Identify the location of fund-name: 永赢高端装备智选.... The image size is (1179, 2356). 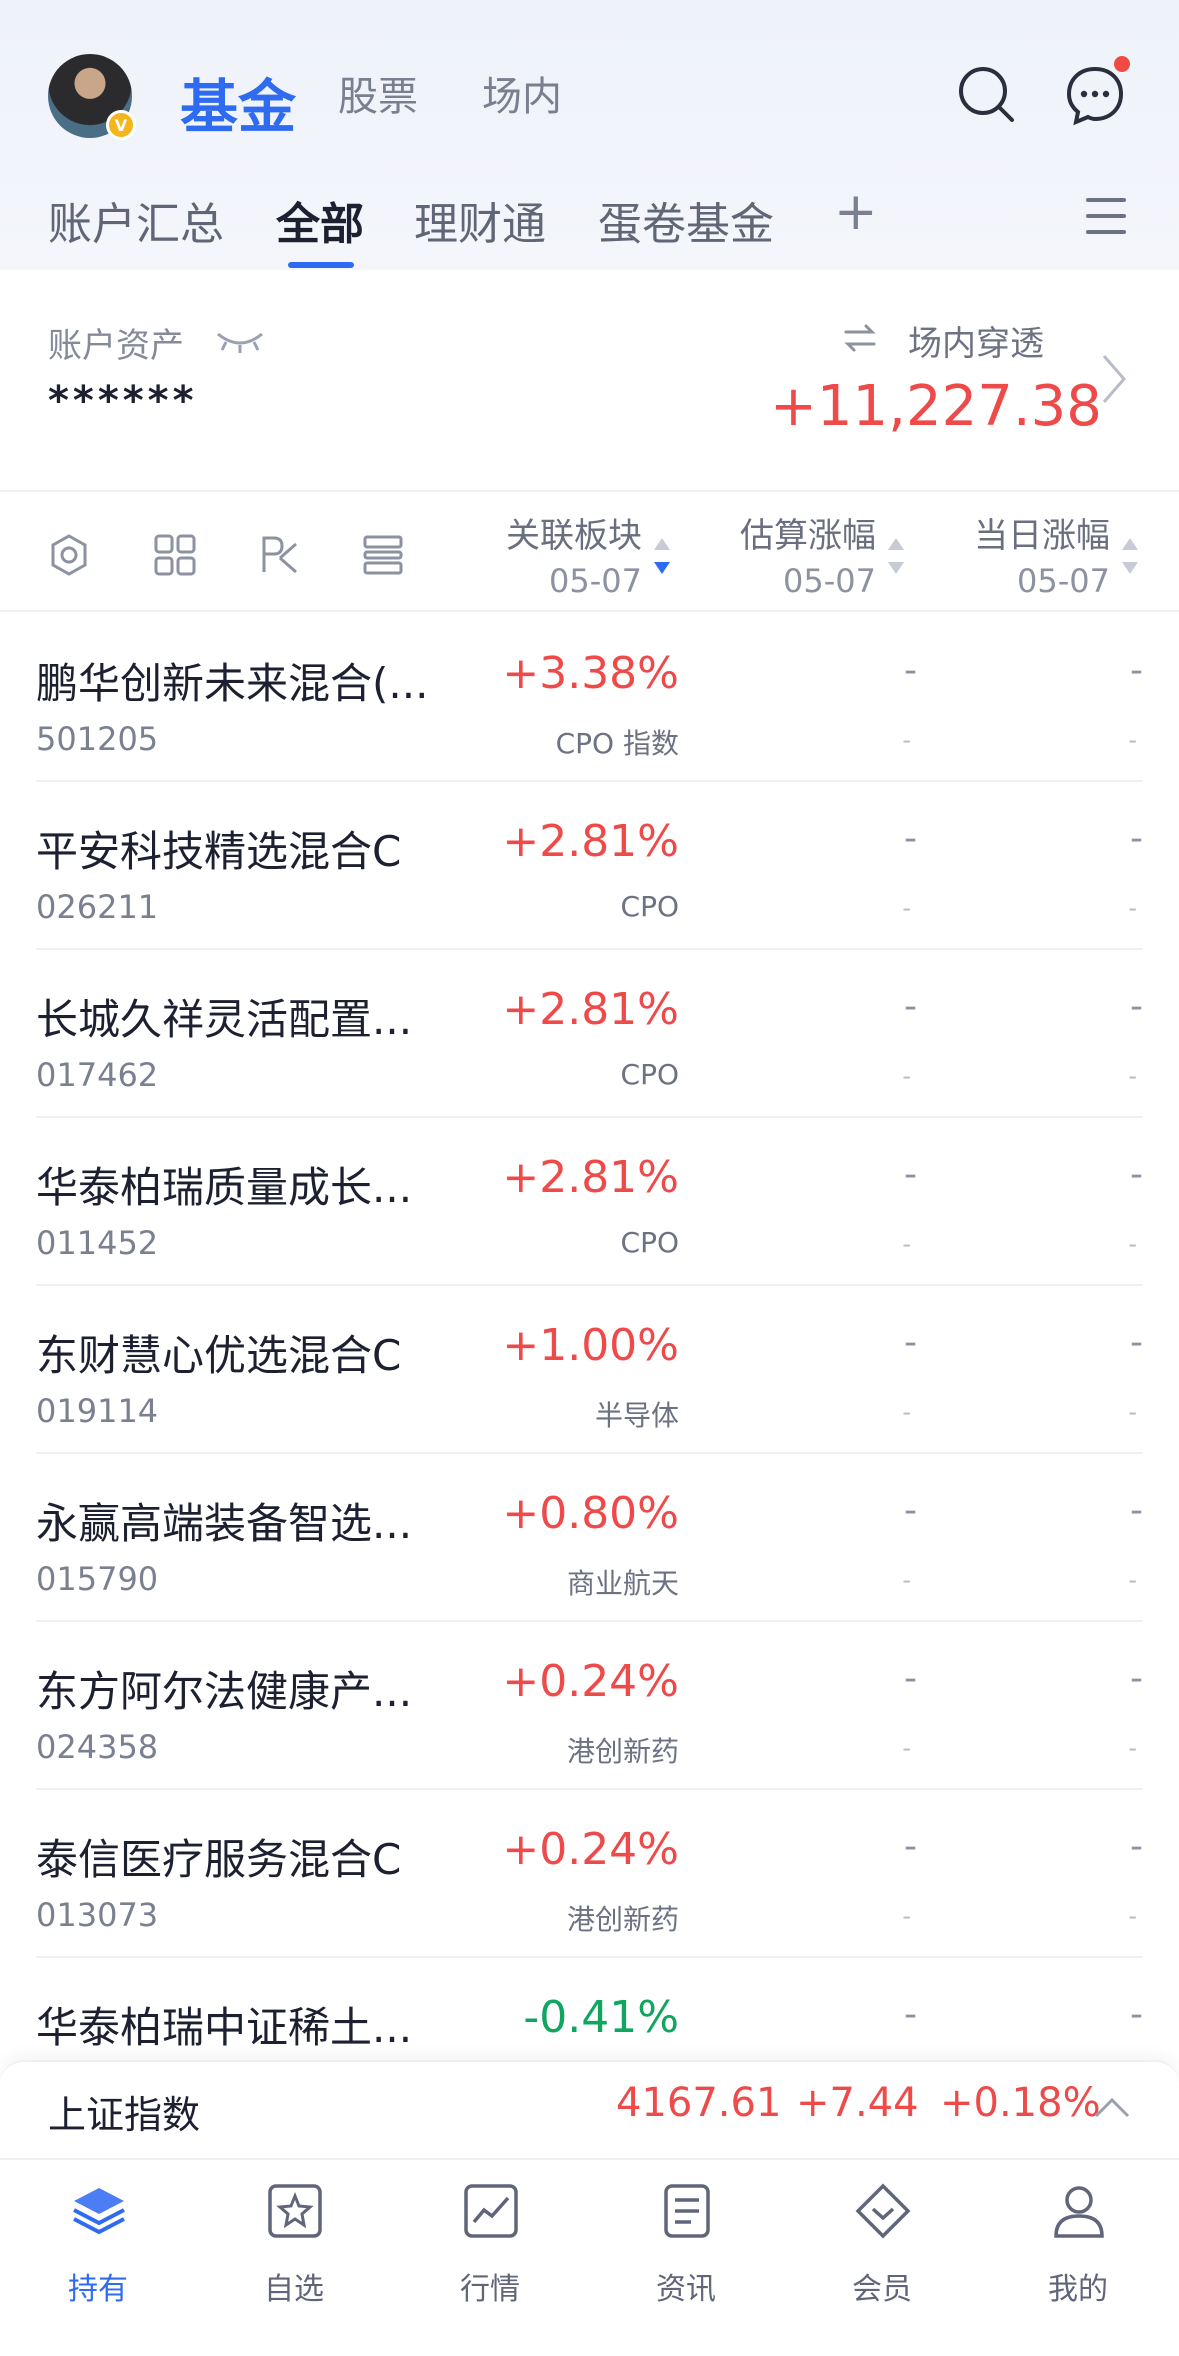
(224, 1523).